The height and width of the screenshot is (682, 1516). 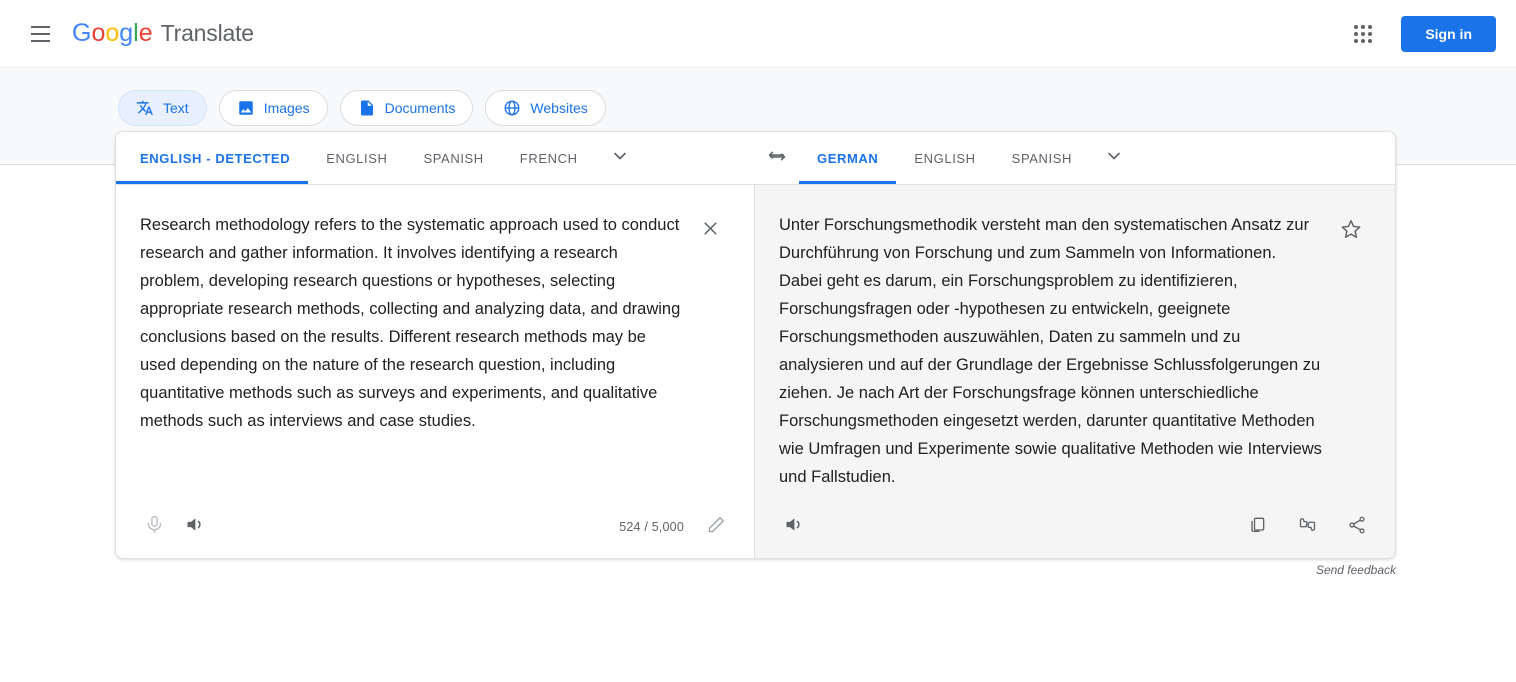 What do you see at coordinates (1448, 33) in the screenshot?
I see `sign-in-button: Sign in` at bounding box center [1448, 33].